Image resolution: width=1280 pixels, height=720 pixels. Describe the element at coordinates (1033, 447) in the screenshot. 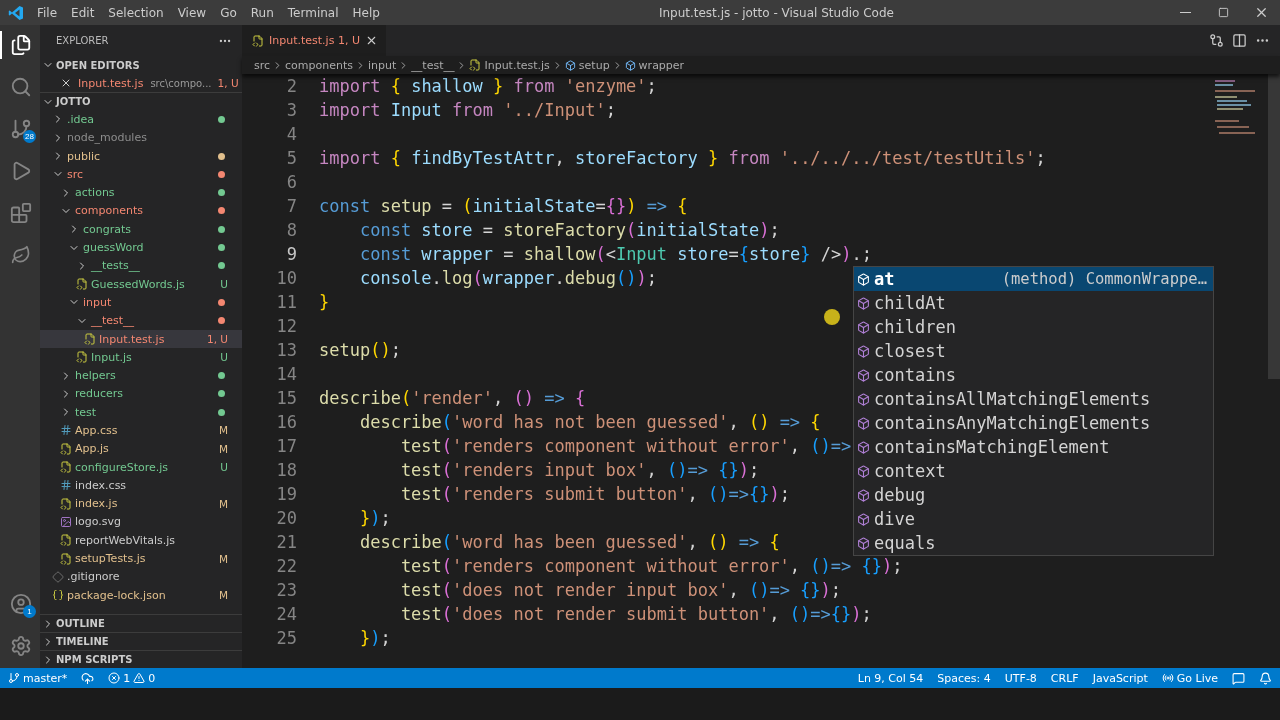

I see `suggestion-item: containsMatchingElement` at that location.